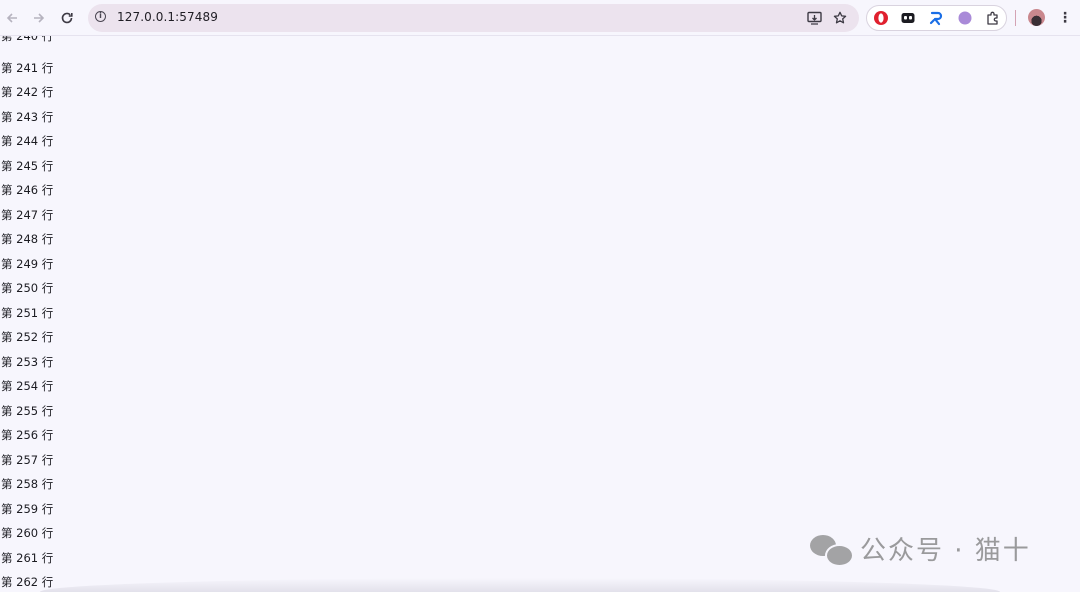  What do you see at coordinates (965, 18) in the screenshot?
I see `purple-circle-extension-icon` at bounding box center [965, 18].